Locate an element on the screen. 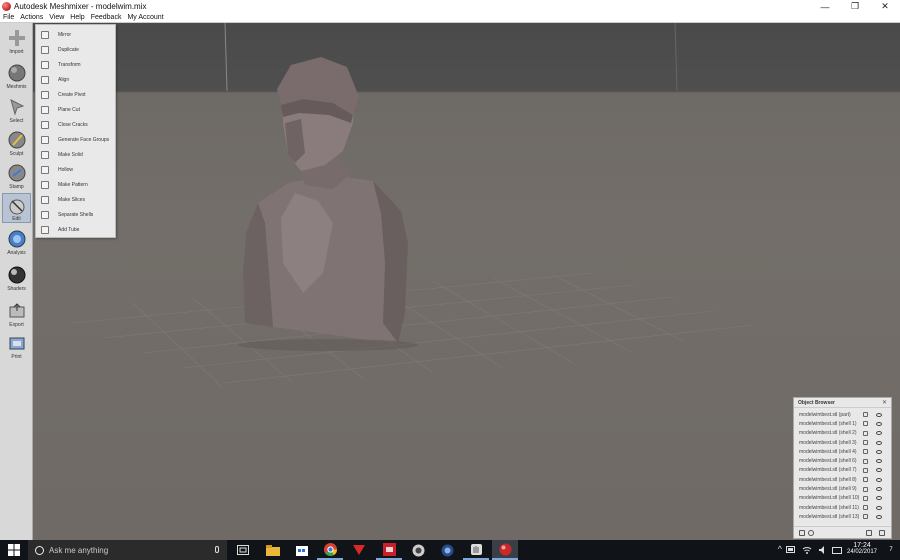  edit-make-pattern: Make Pattern is located at coordinates (76, 184).